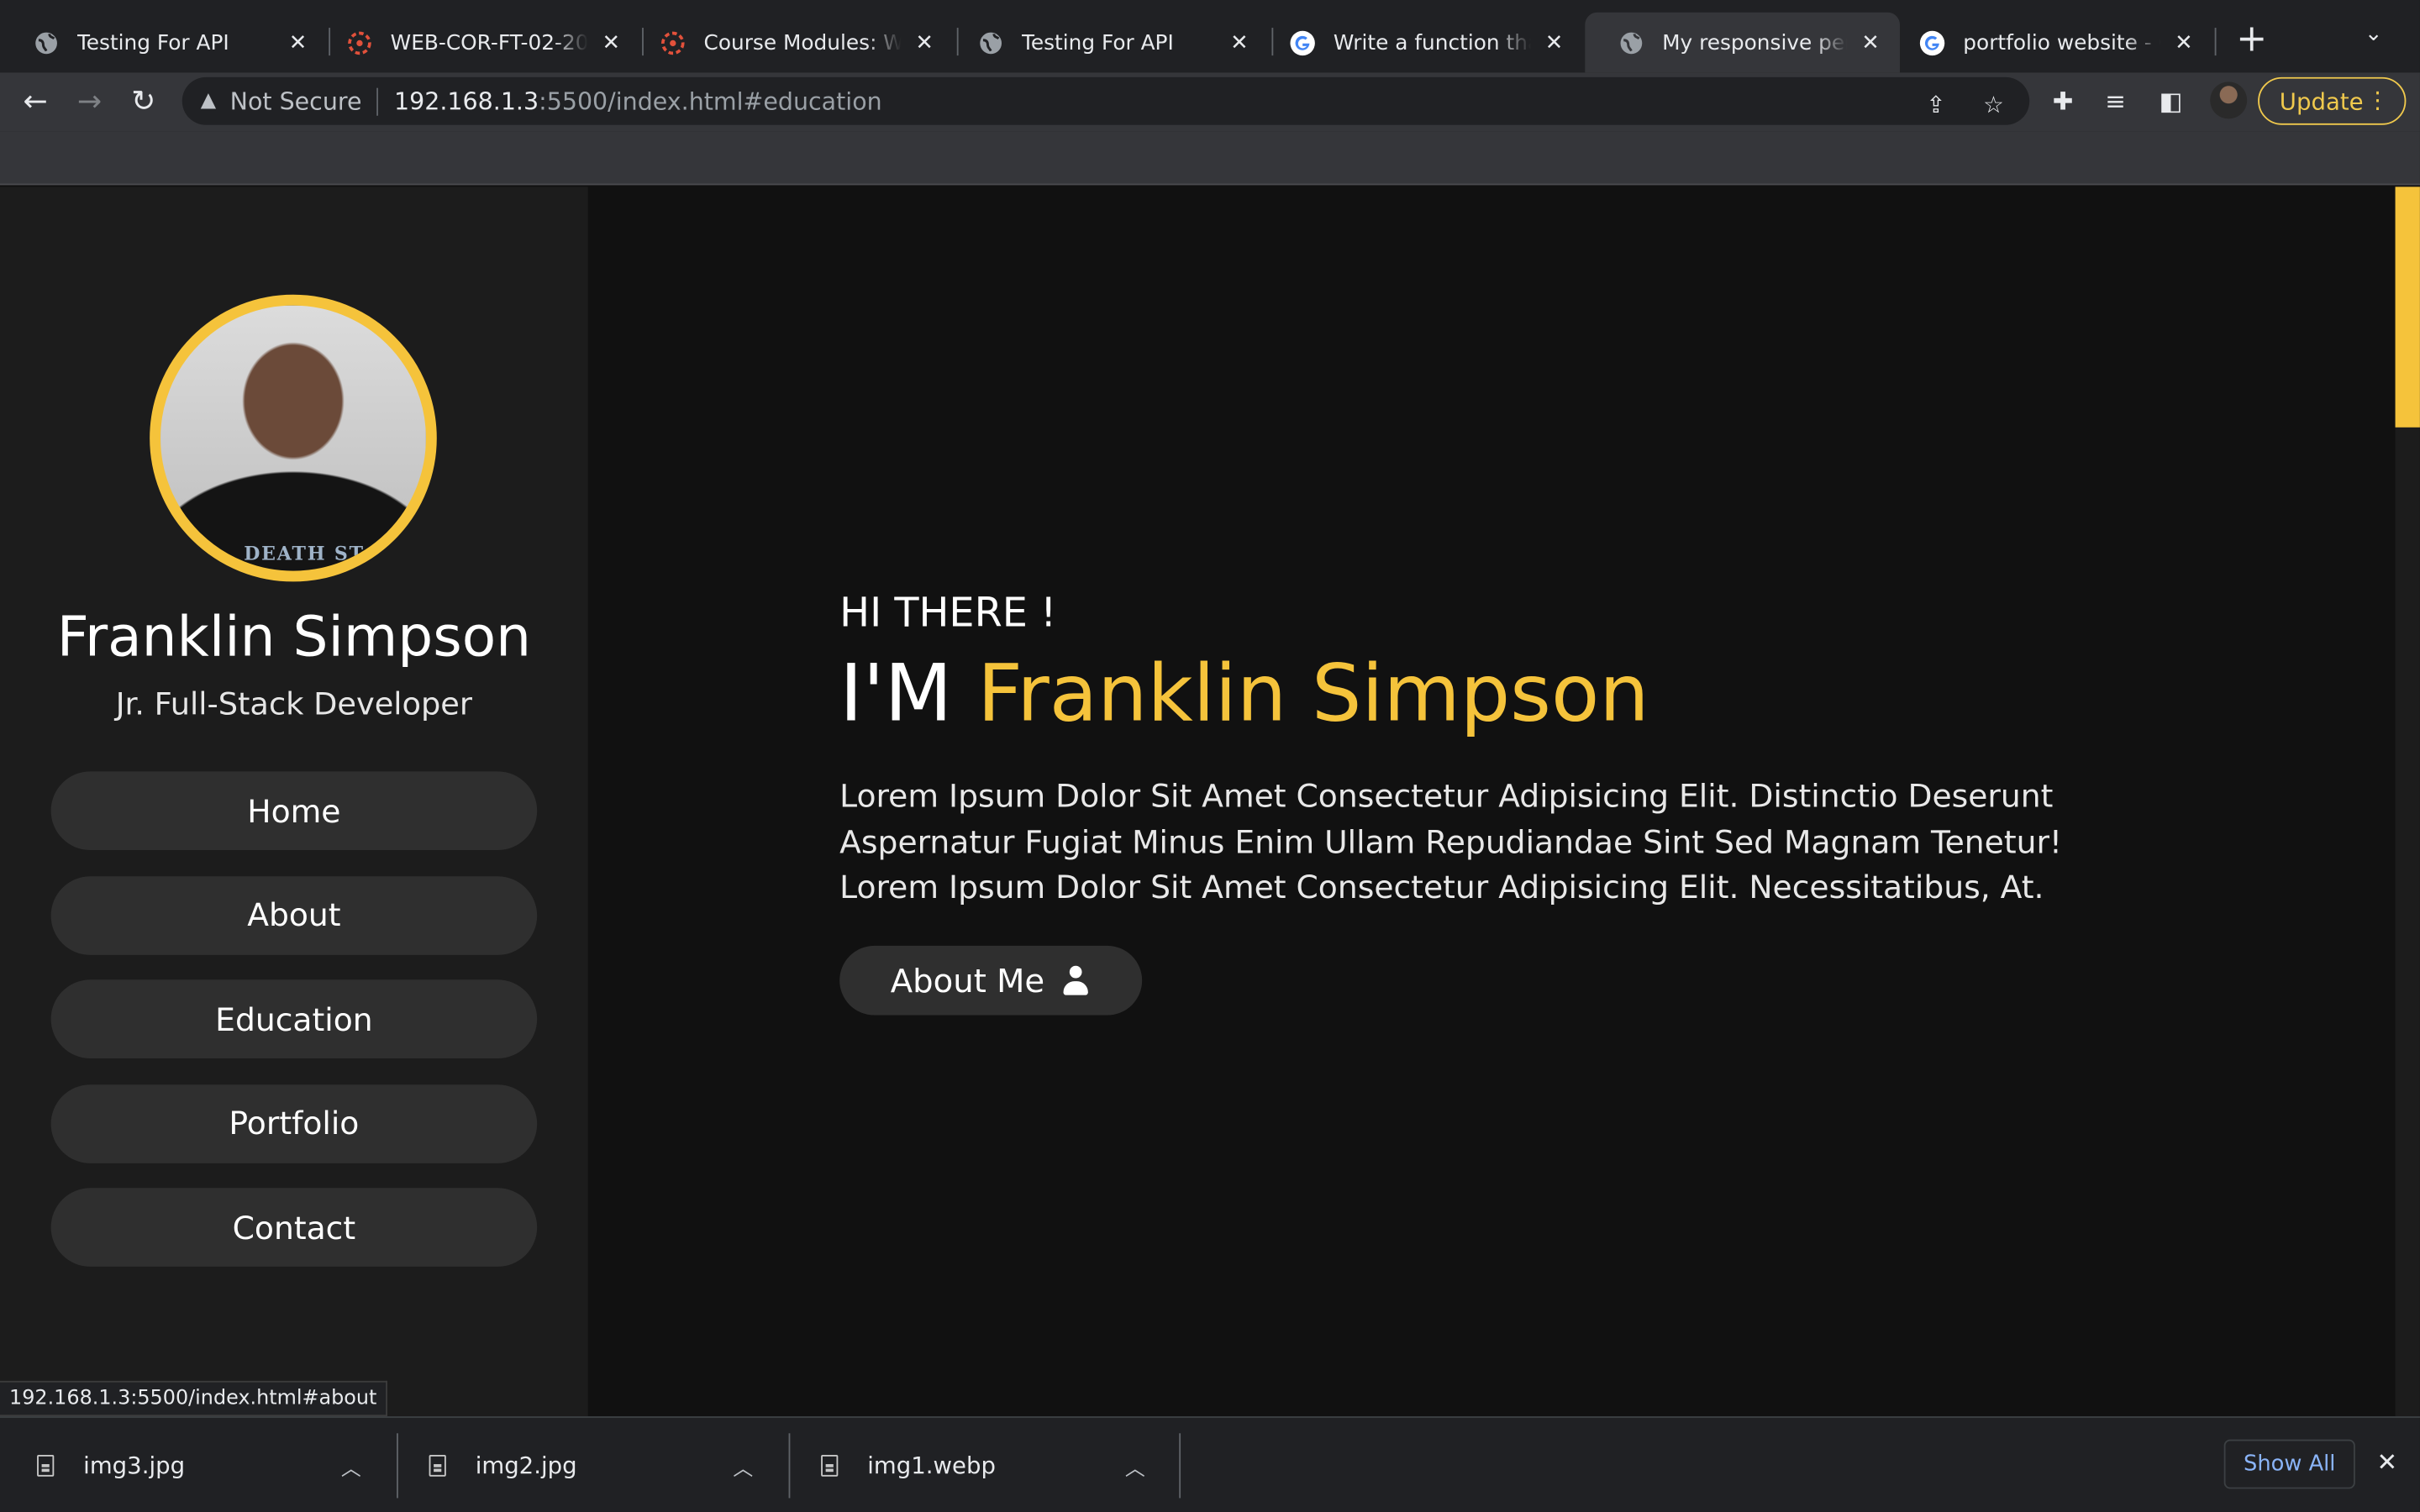  Describe the element at coordinates (931, 1466) in the screenshot. I see `download-filename: img1.webp` at that location.